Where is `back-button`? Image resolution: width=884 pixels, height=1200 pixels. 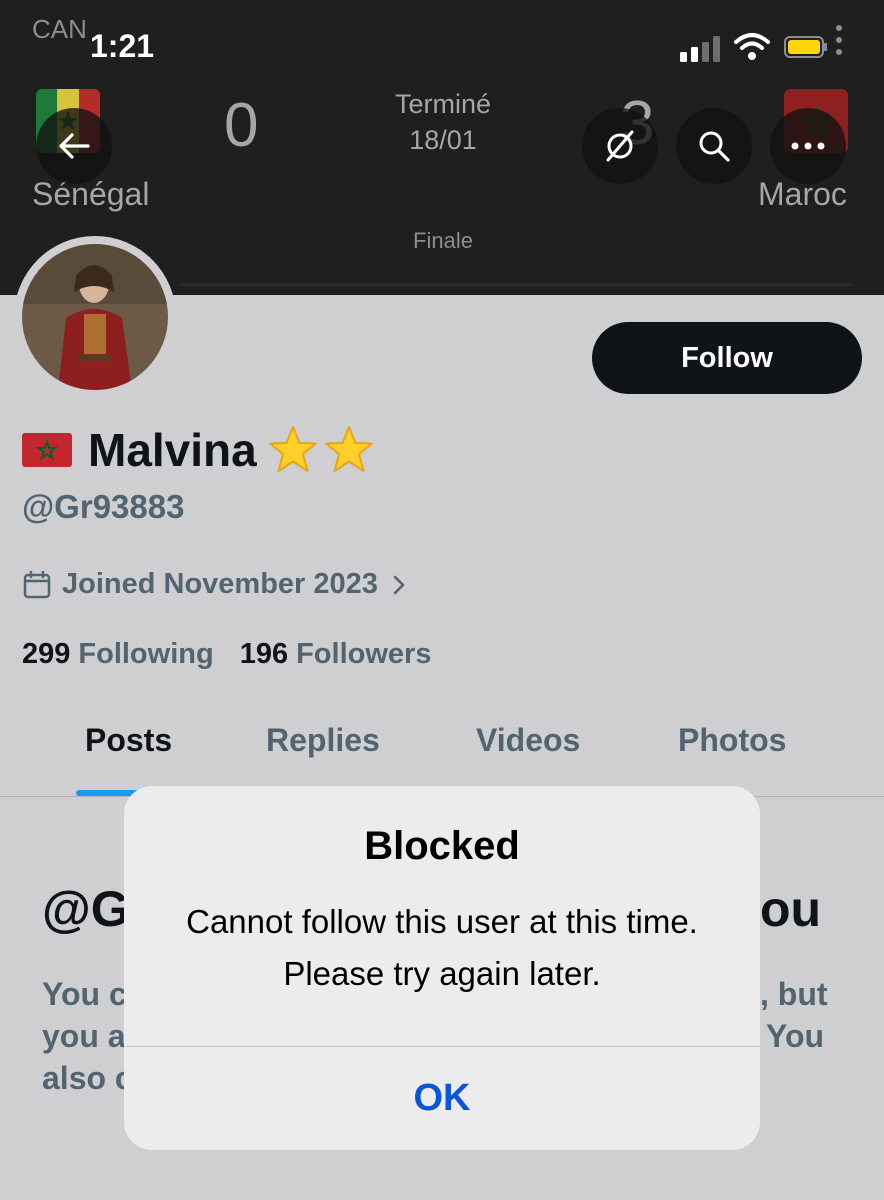
back-button is located at coordinates (74, 146).